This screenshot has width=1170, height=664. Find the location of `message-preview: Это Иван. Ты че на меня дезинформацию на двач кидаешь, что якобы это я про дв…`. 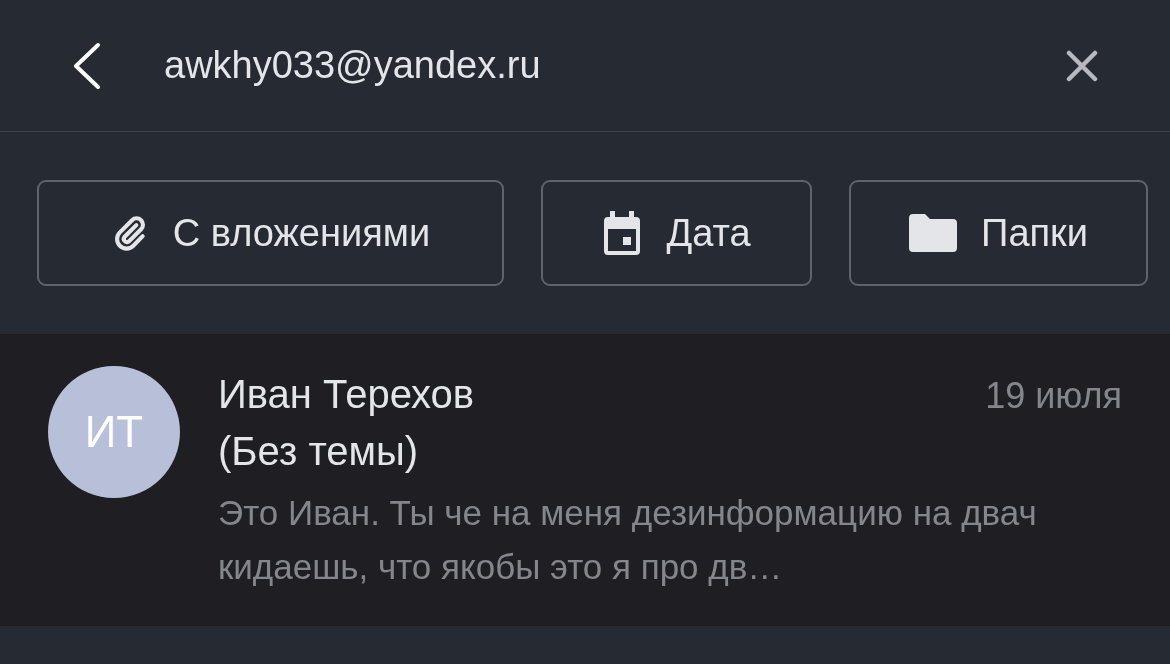

message-preview: Это Иван. Ты че на меня дезинформацию на двач кидаешь, что якобы это я про дв… is located at coordinates (628, 540).